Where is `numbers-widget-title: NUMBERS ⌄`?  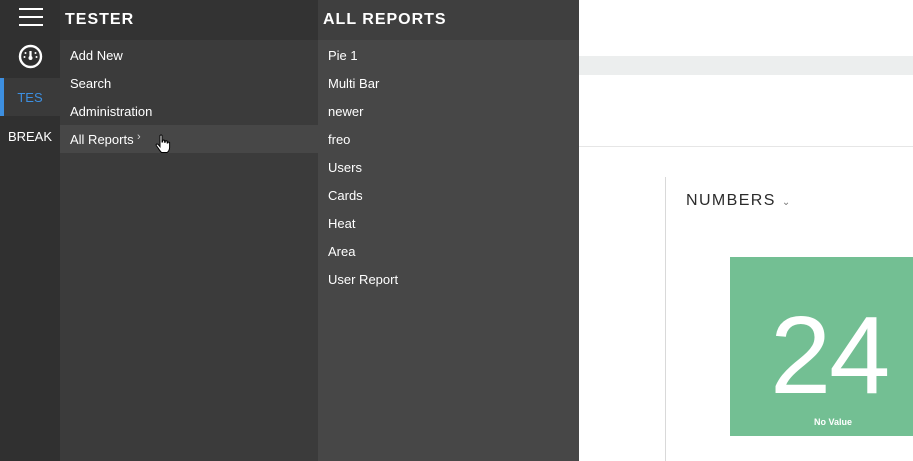 numbers-widget-title: NUMBERS ⌄ is located at coordinates (739, 201).